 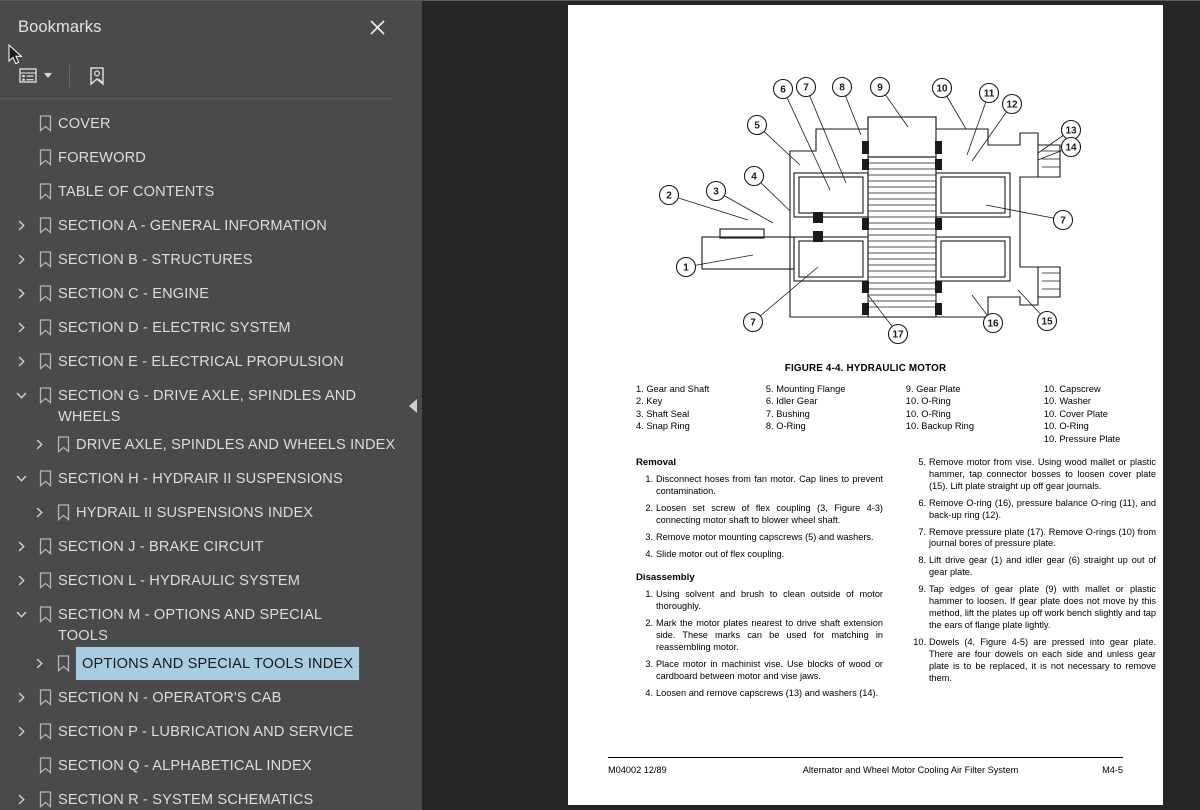 I want to click on bookmark-item-hydrail-ii-suspensions-index: HYDRAIL II SUSPENSIONS INDEX, so click(x=202, y=513).